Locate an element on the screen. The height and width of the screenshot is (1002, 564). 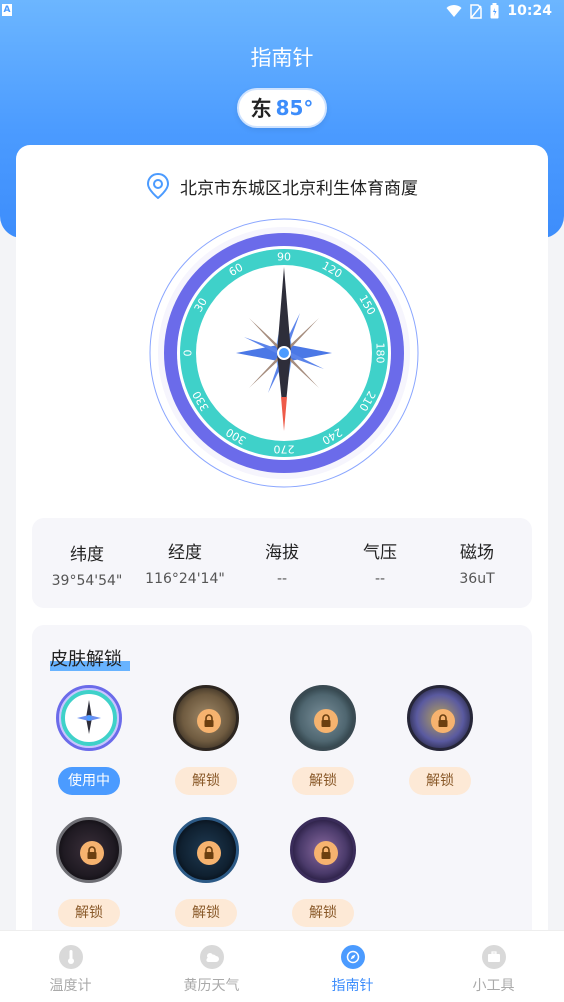
heading-direction: 东 is located at coordinates (261, 109).